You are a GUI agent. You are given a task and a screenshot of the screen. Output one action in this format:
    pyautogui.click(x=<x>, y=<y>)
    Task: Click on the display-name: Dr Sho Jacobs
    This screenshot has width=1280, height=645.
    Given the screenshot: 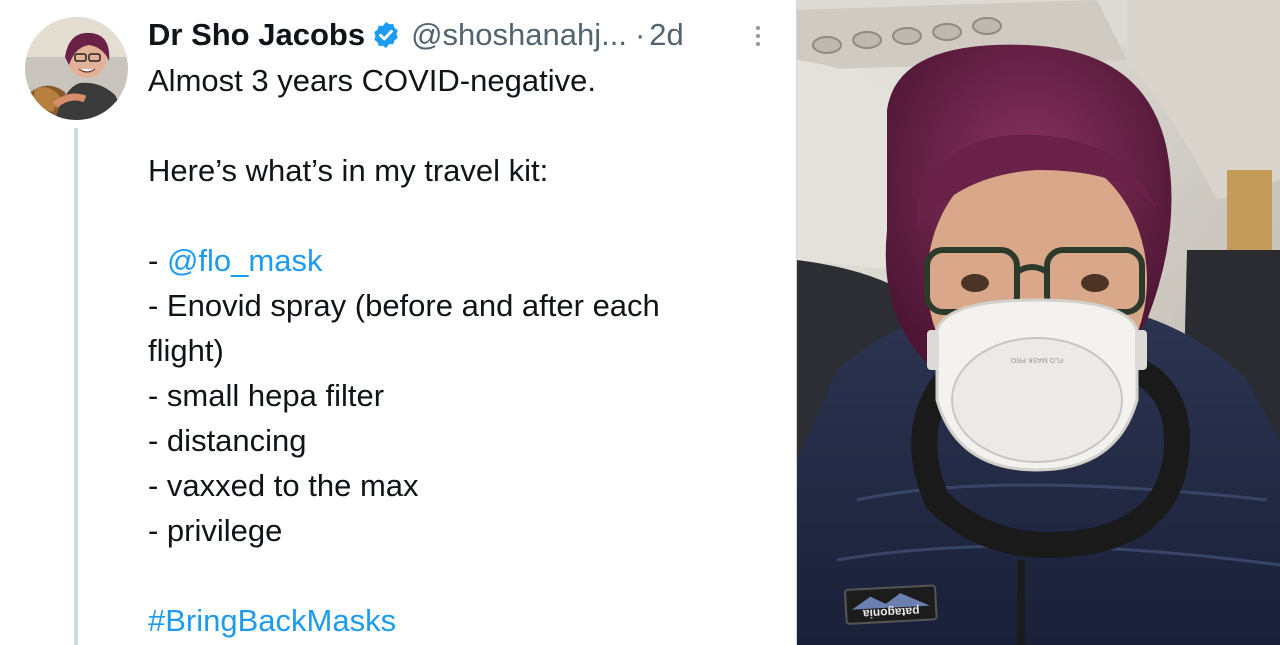 What is the action you would take?
    pyautogui.click(x=256, y=35)
    